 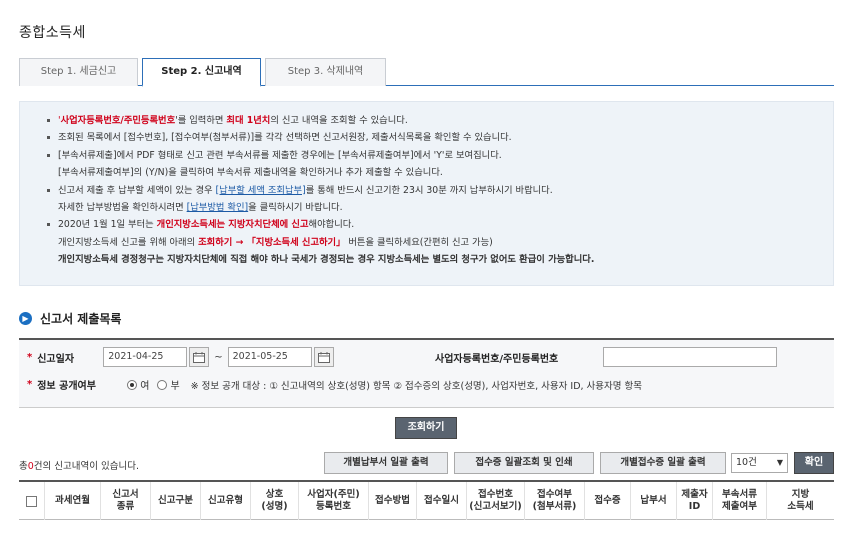 What do you see at coordinates (426, 72) in the screenshot?
I see `step-tabs: Step 1. 세금신고 Step 2. 신고내역 Step 3. 삭제내역` at bounding box center [426, 72].